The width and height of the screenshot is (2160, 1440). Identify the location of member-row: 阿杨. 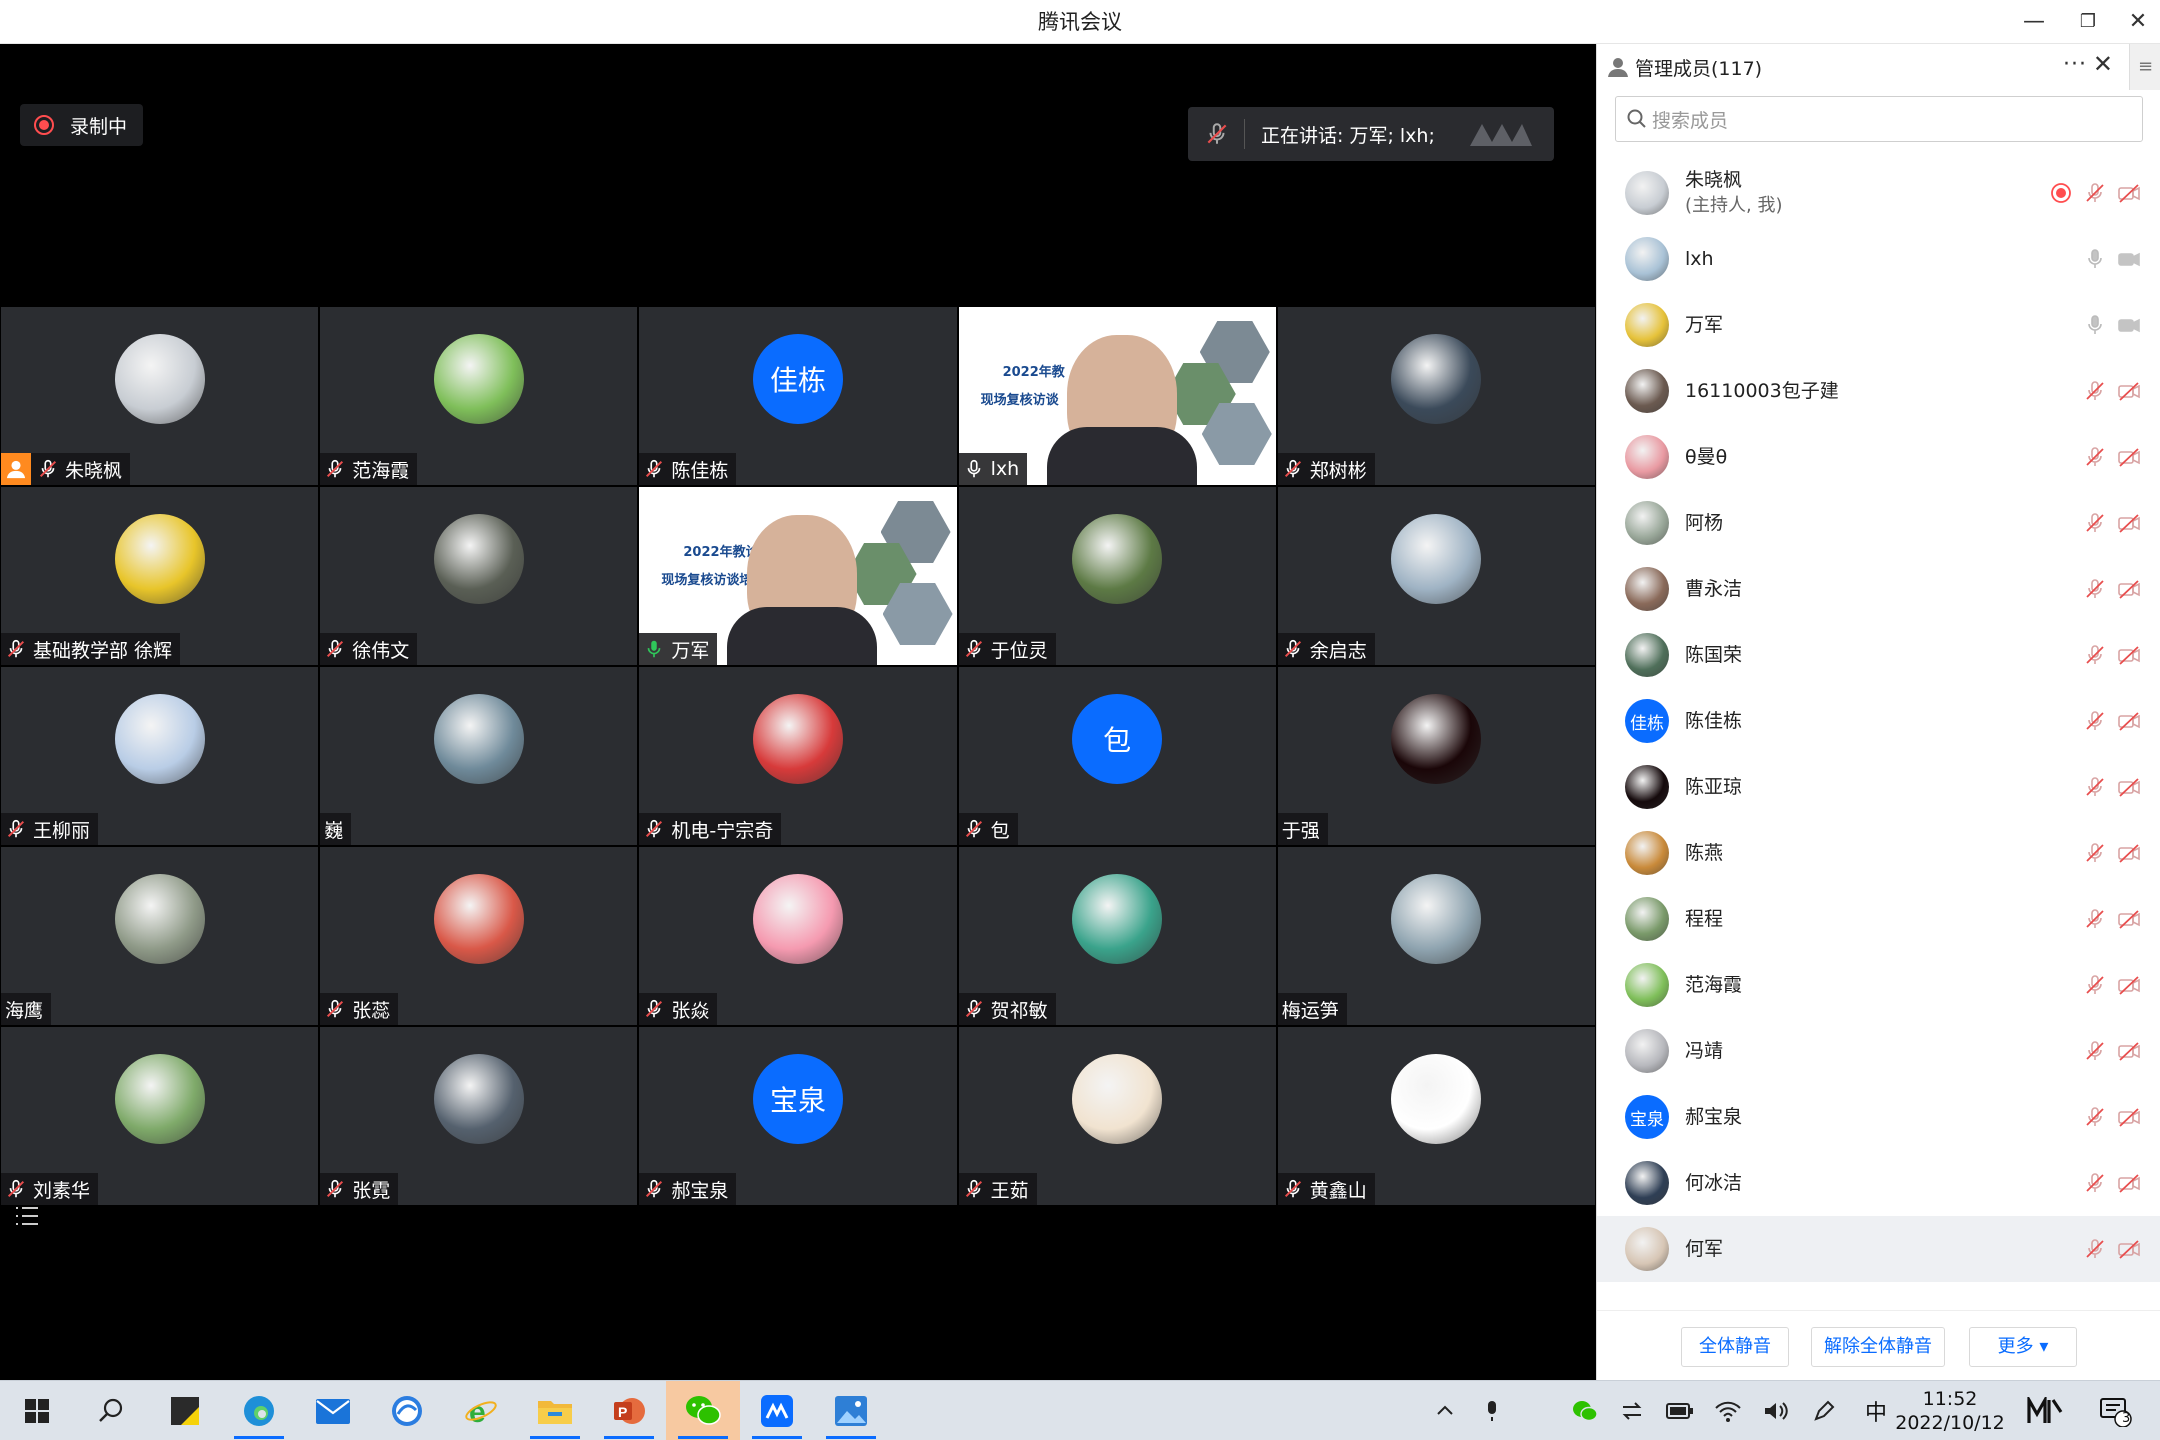
(1878, 523).